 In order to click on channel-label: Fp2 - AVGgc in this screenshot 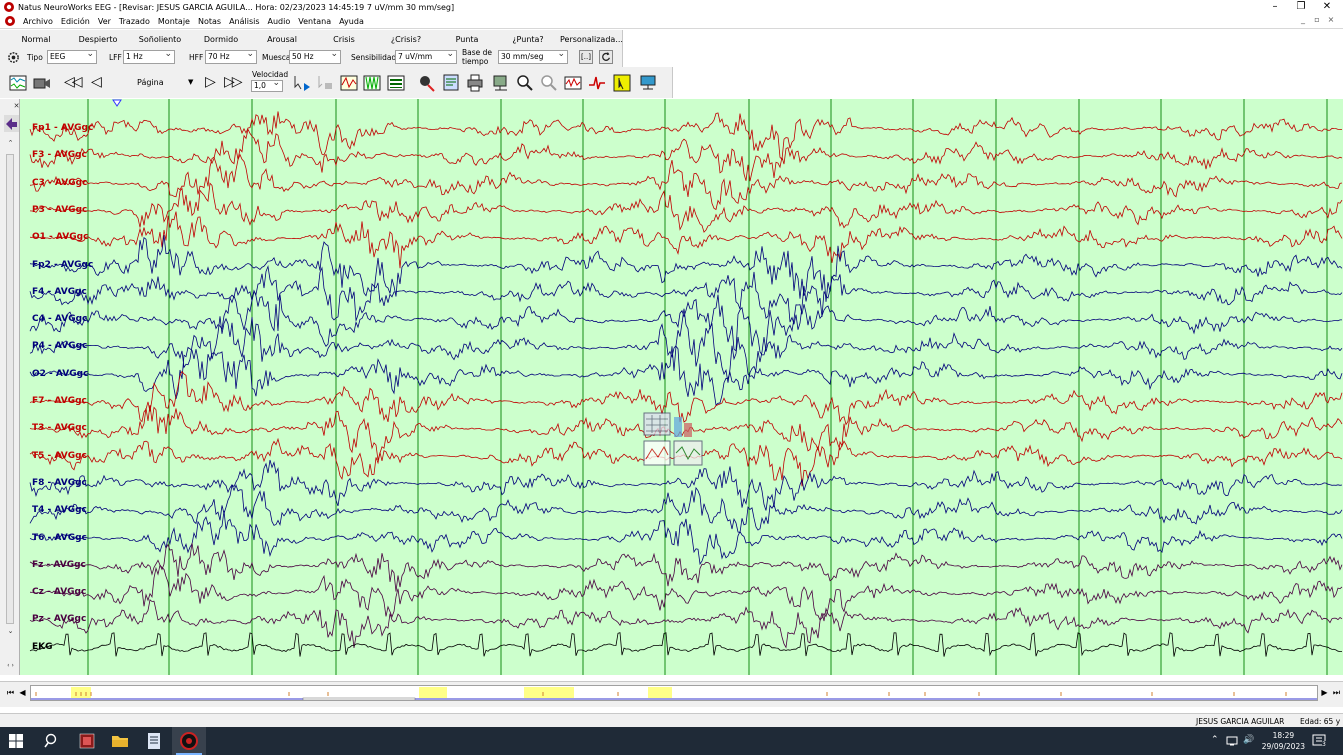, I will do `click(62, 265)`.